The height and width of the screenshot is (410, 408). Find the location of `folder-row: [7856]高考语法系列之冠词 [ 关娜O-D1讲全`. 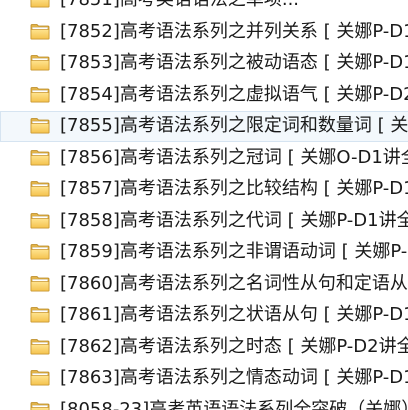

folder-row: [7856]高考语法系列之冠词 [ 关娜O-D1讲全 is located at coordinates (204, 158).